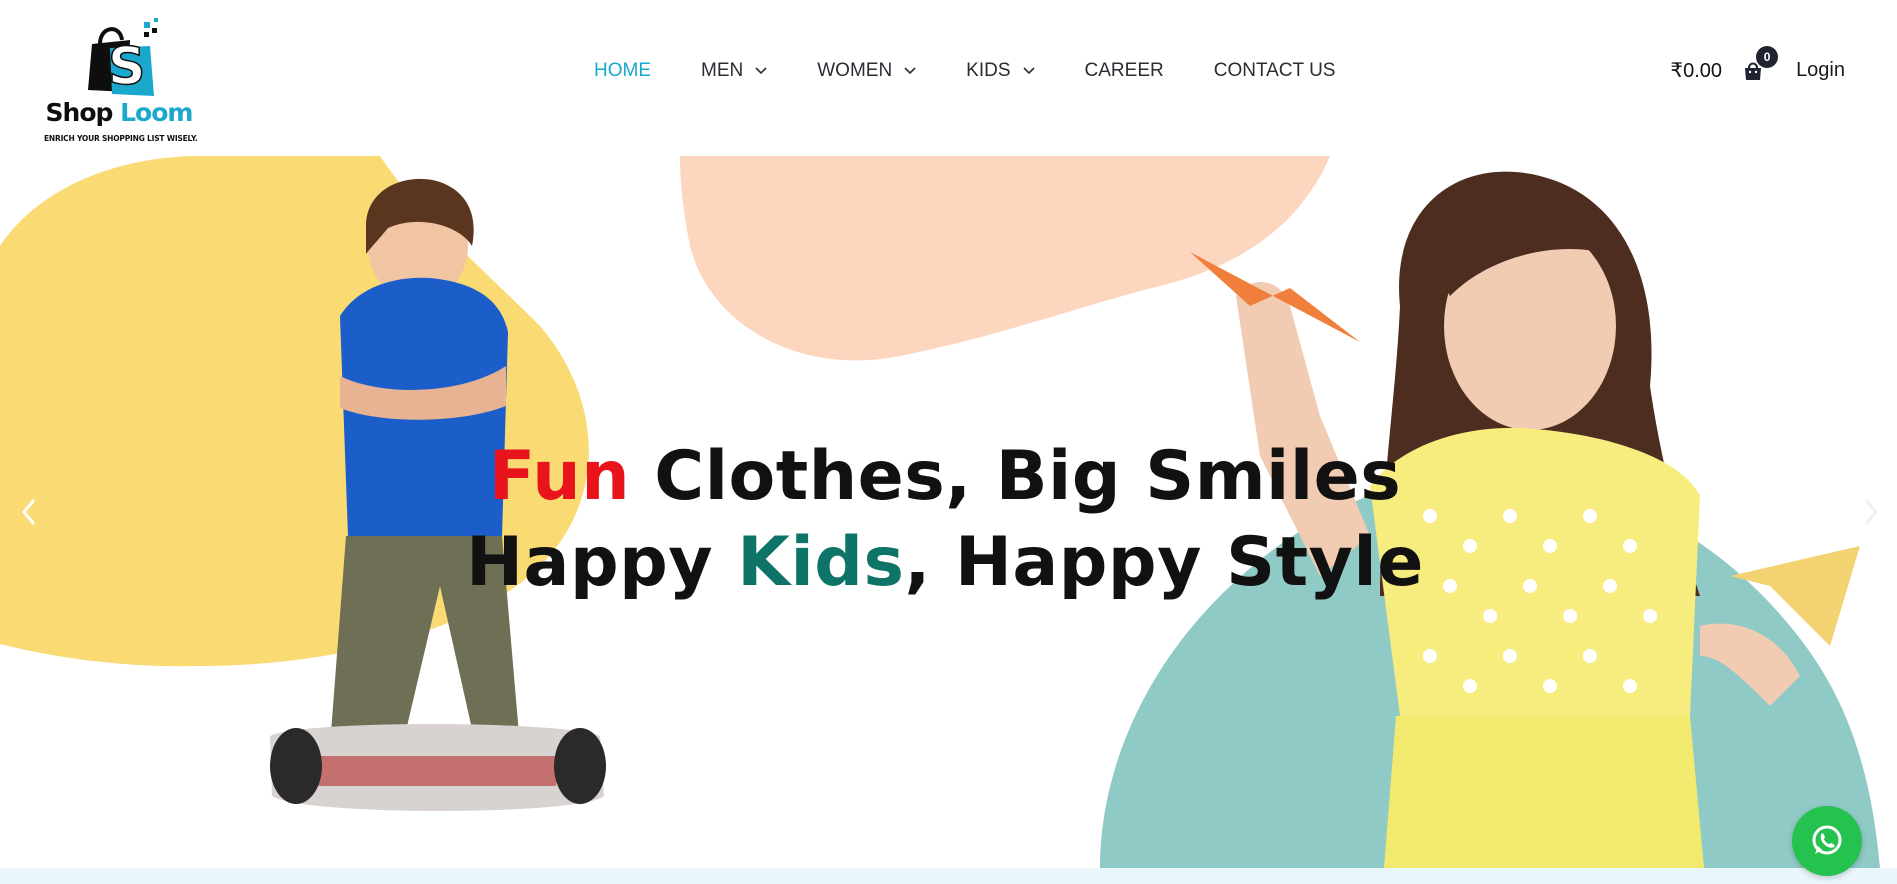 This screenshot has width=1897, height=884. Describe the element at coordinates (948, 876) in the screenshot. I see `next-section-edge` at that location.